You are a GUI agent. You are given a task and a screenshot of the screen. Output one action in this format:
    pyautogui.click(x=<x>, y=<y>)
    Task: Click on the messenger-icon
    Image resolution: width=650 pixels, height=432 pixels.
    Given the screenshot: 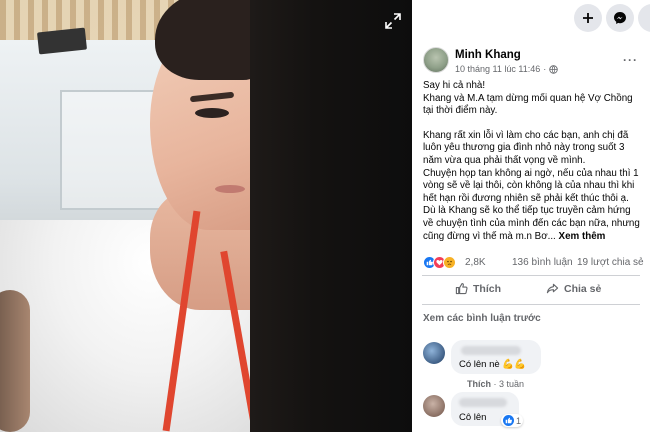 What is the action you would take?
    pyautogui.click(x=620, y=18)
    